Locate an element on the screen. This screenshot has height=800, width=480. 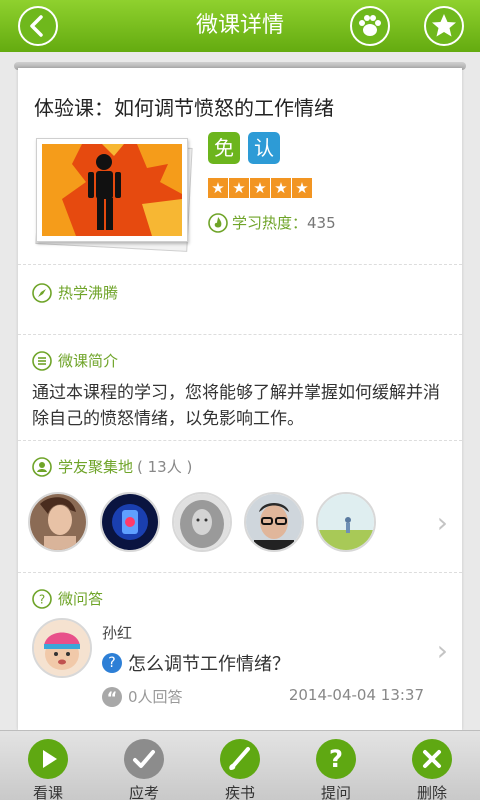
bottom-toolbar: 看课 应考 疾书 ? 提问 删除 is located at coordinates (240, 765).